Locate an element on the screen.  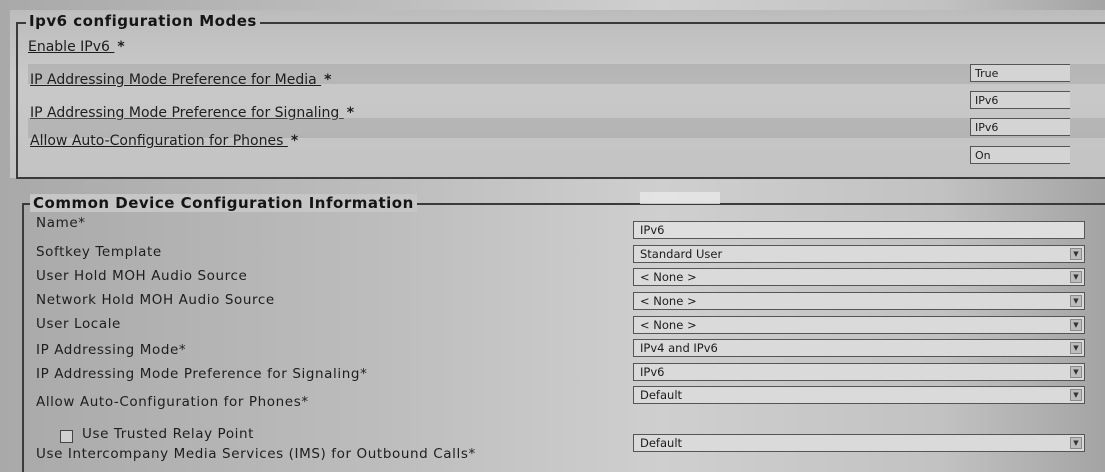
user-hold-moh-value: < None > is located at coordinates (668, 277).